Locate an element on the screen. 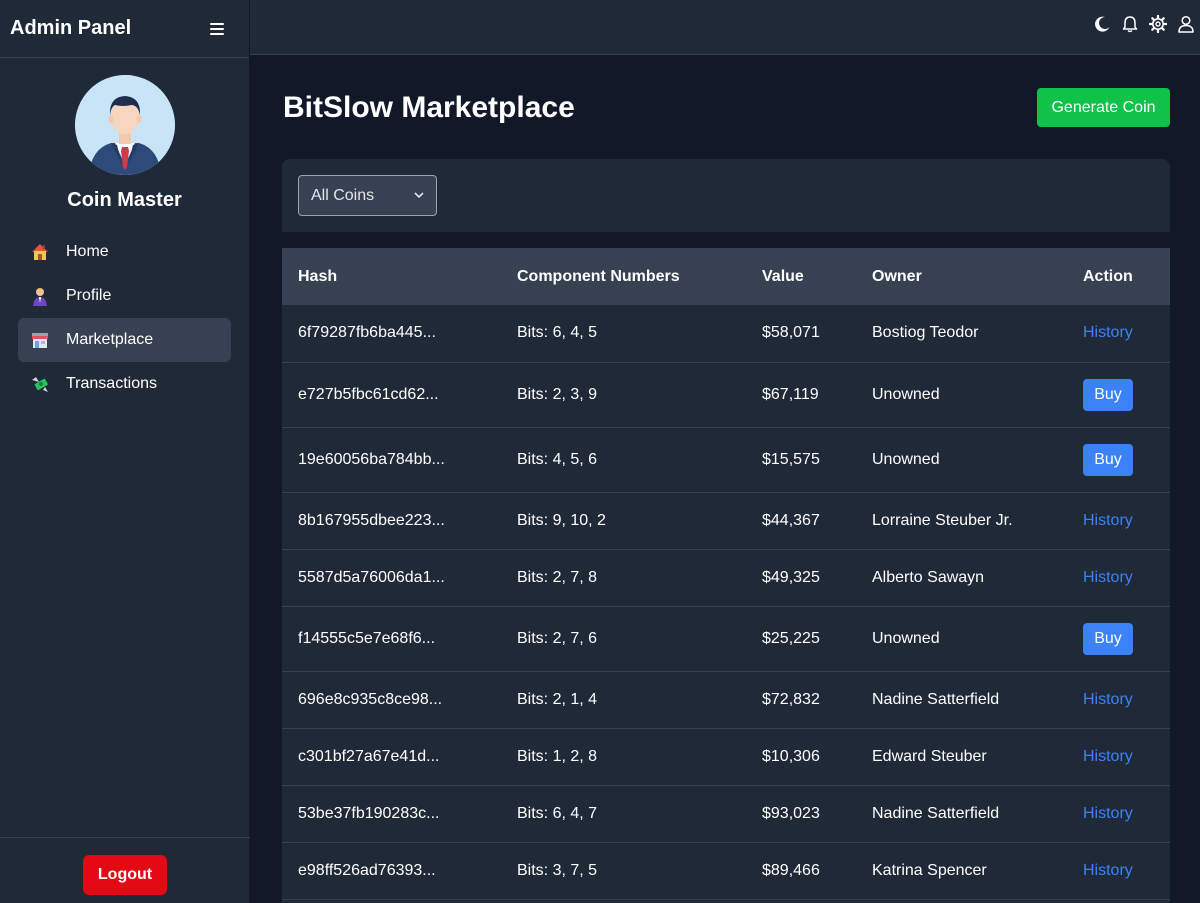 Image resolution: width=1200 pixels, height=903 pixels. profile-card: Coin Master is located at coordinates (124, 135).